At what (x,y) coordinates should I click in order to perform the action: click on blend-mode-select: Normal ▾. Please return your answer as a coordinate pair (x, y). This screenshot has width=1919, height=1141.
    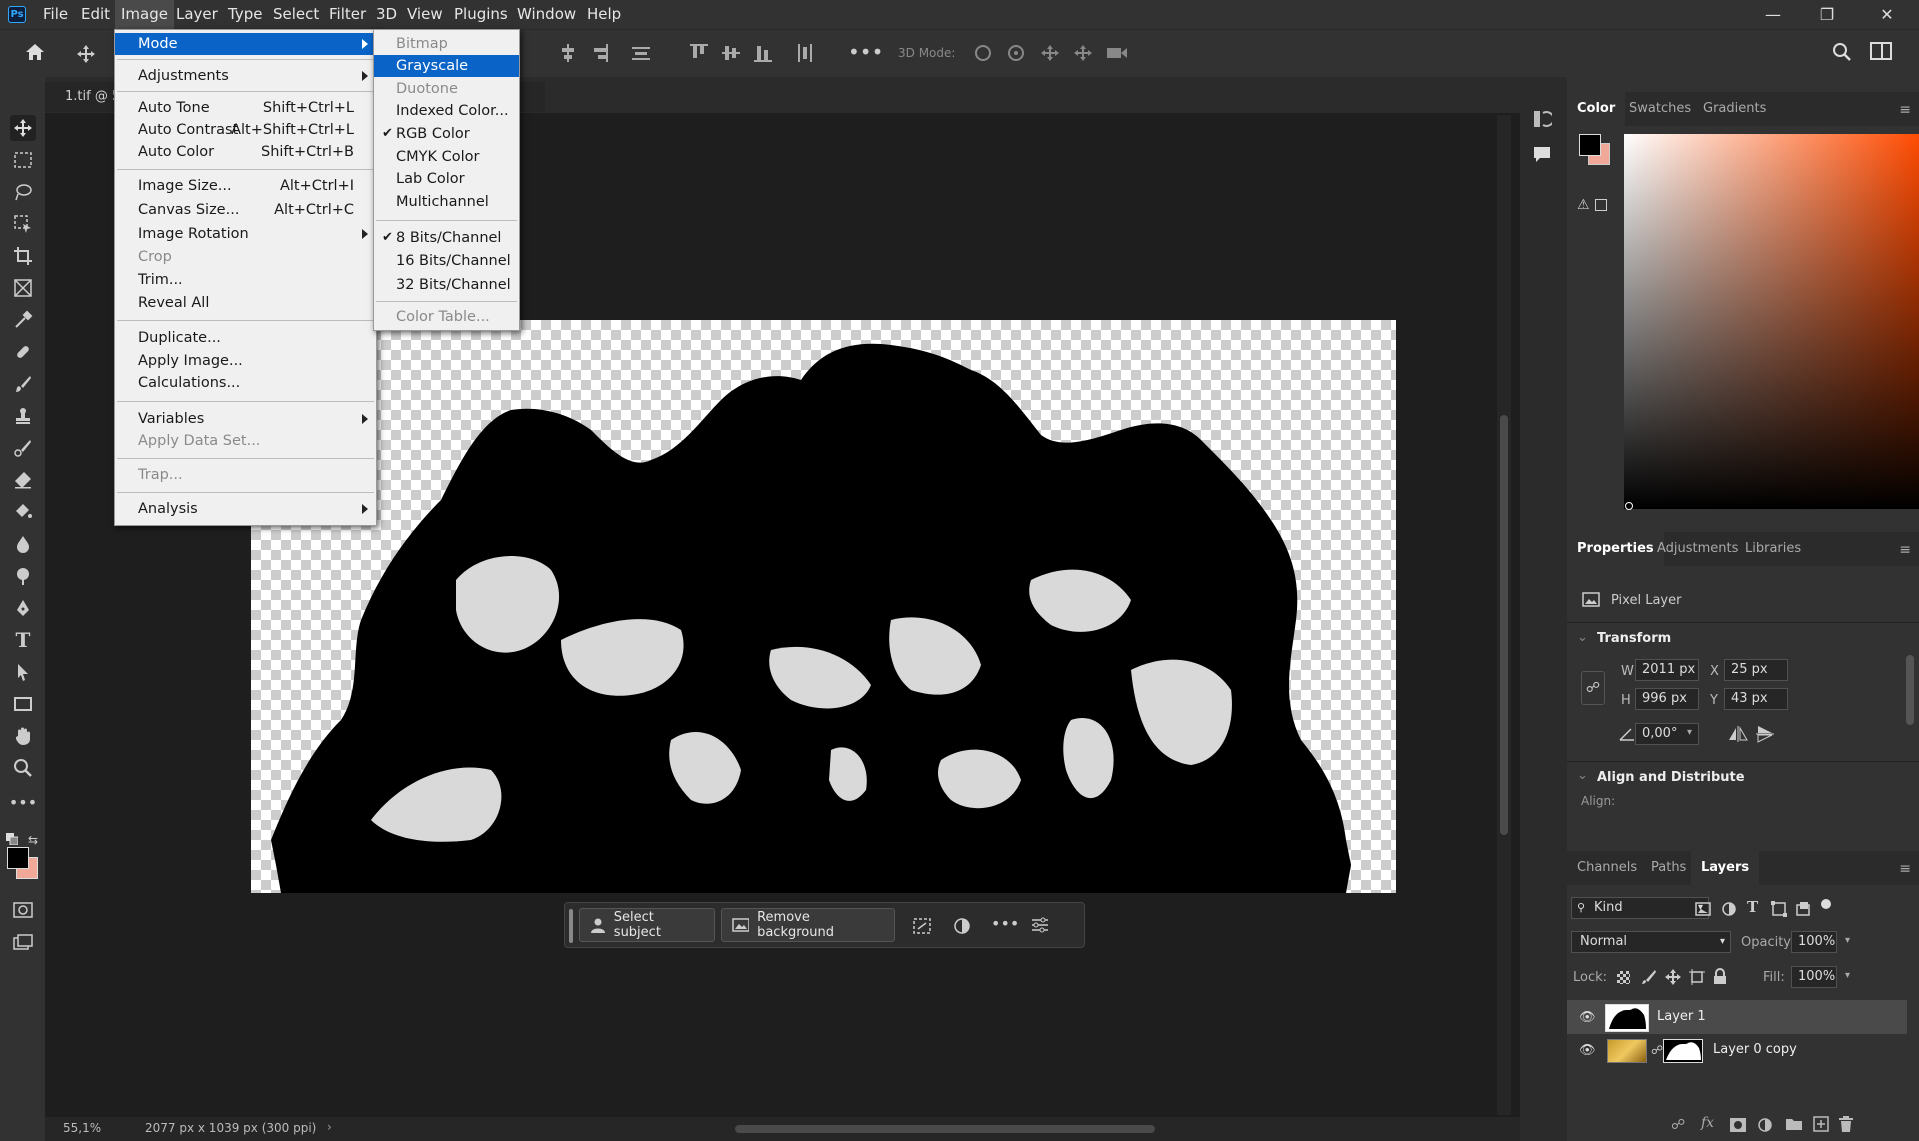
    Looking at the image, I should click on (1651, 942).